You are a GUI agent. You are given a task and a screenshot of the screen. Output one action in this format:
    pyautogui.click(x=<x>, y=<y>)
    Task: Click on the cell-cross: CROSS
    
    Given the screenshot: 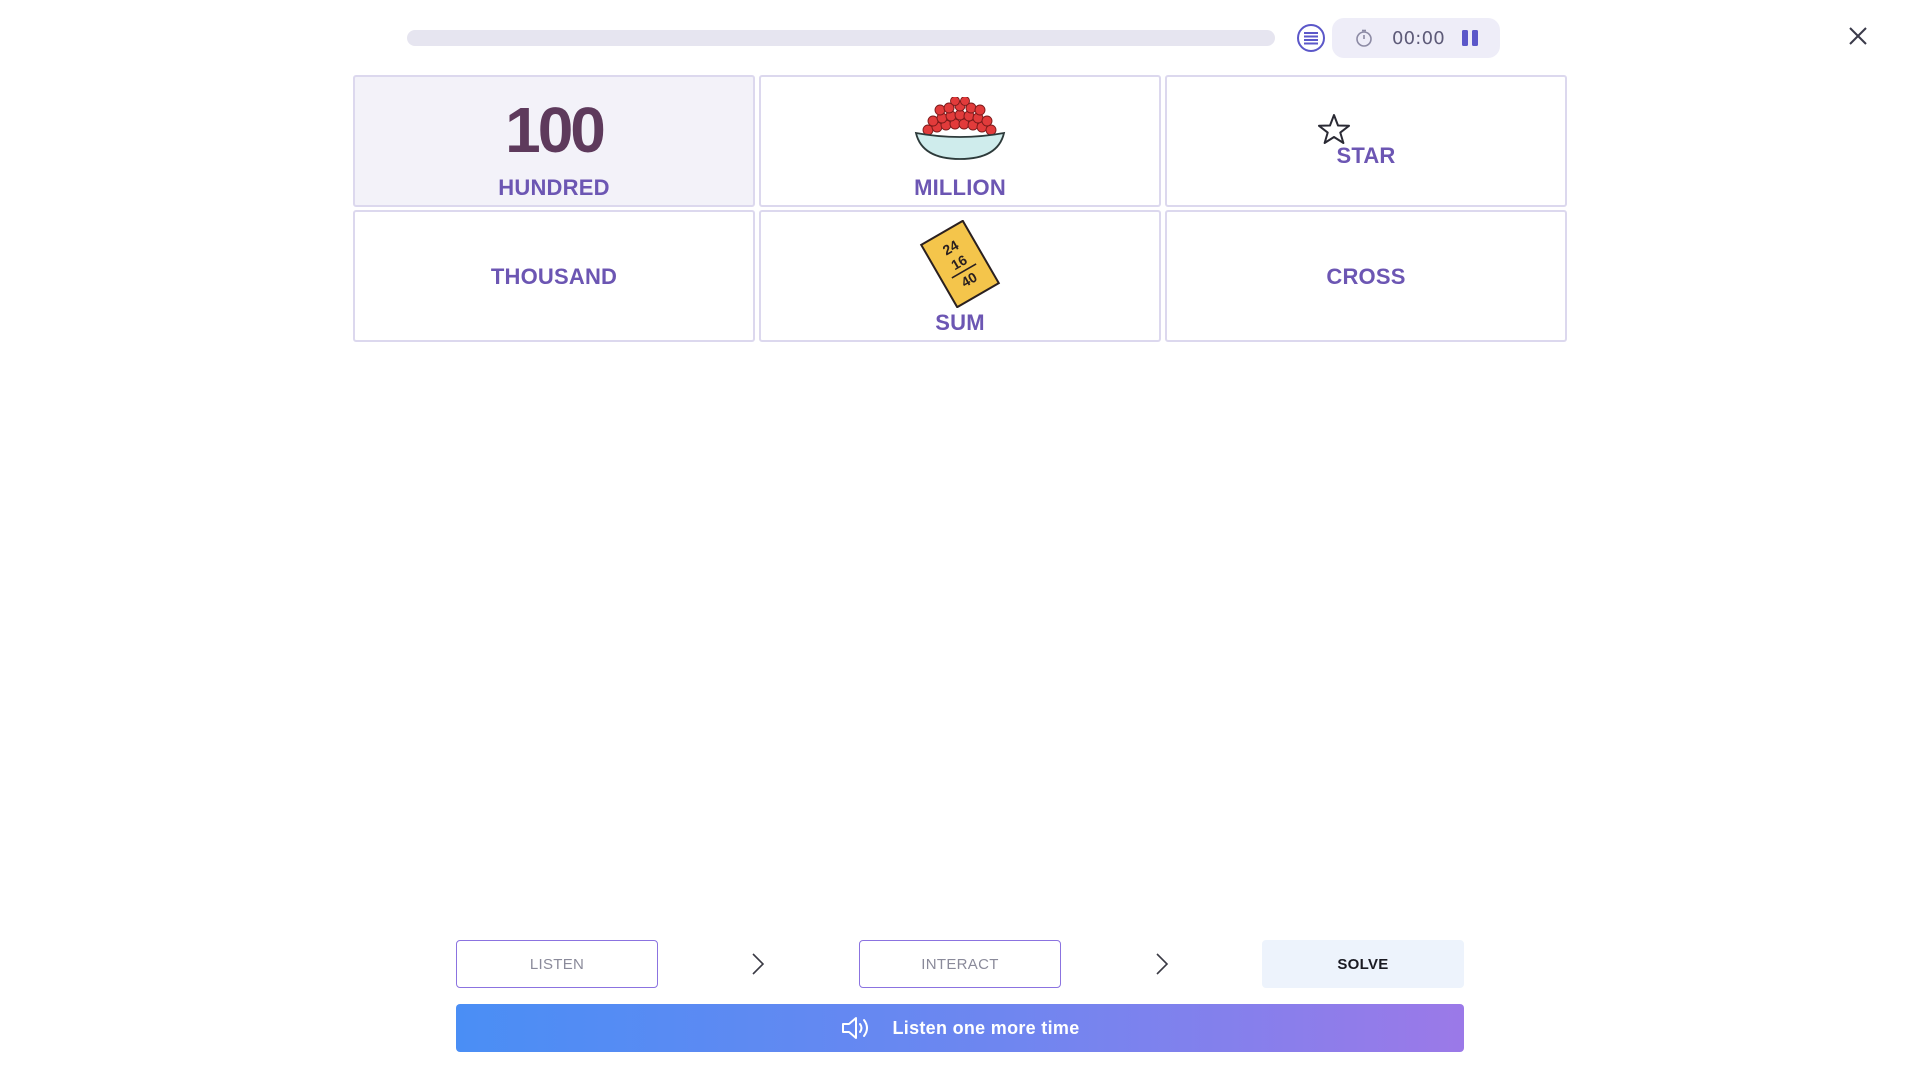 What is the action you would take?
    pyautogui.click(x=1366, y=276)
    